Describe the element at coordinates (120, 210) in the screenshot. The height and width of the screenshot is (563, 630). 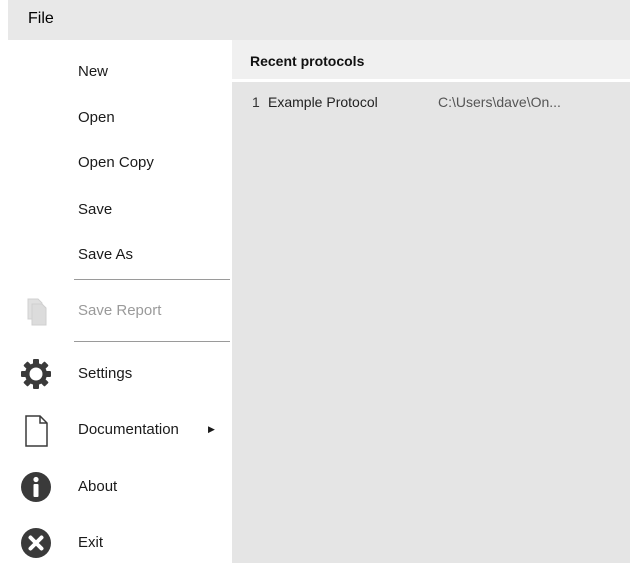
I see `menu-item-save: Save` at that location.